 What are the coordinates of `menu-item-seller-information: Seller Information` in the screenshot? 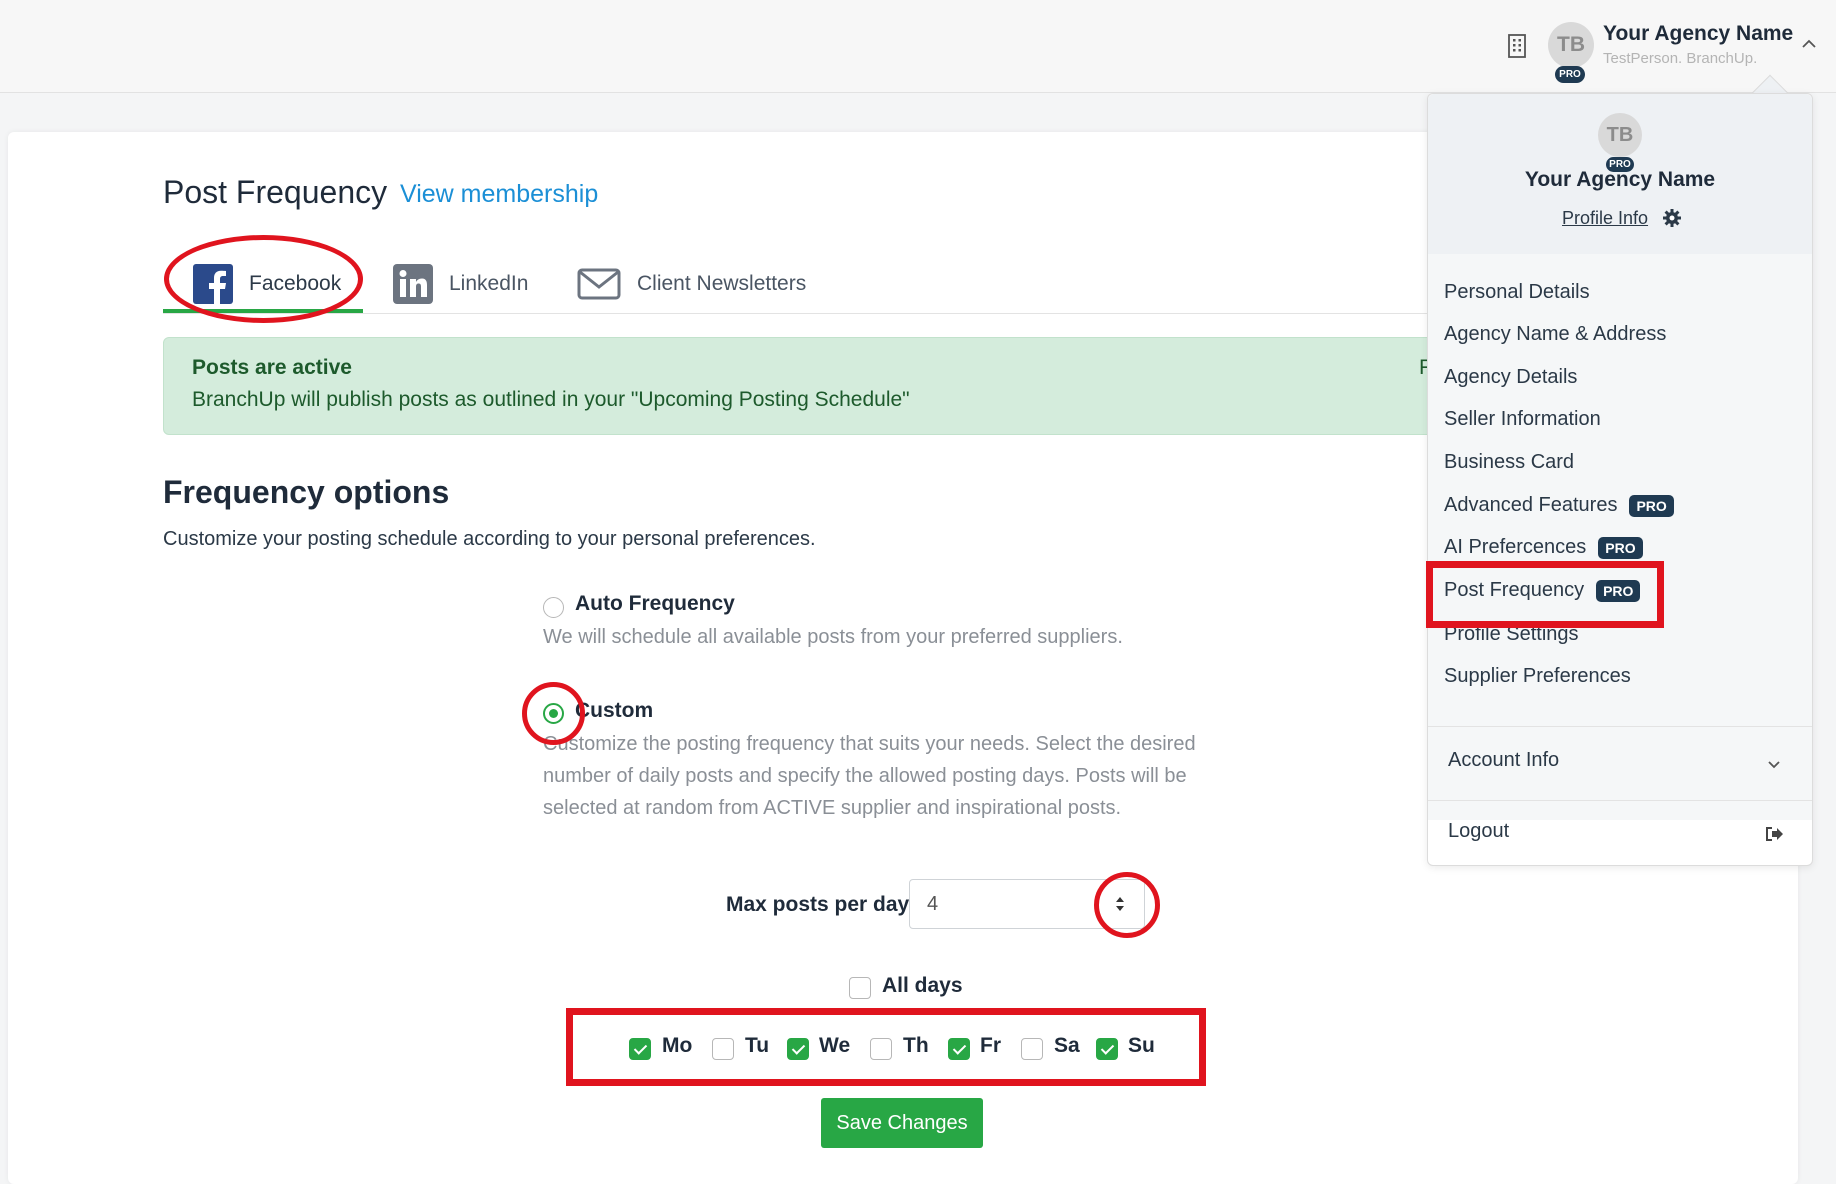 It's located at (1522, 419).